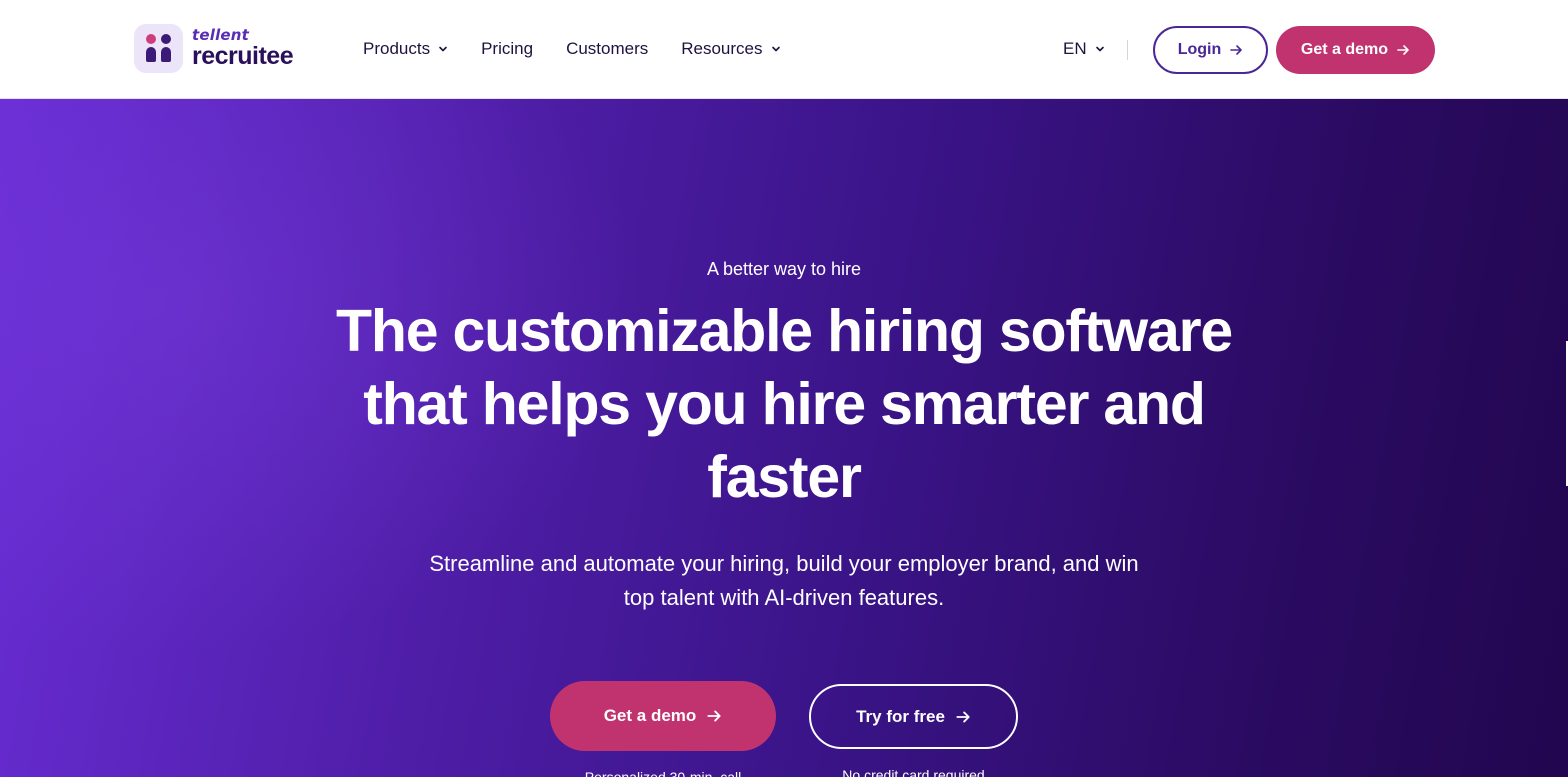 This screenshot has width=1568, height=777. I want to click on logo-wordmark: recruitee, so click(243, 56).